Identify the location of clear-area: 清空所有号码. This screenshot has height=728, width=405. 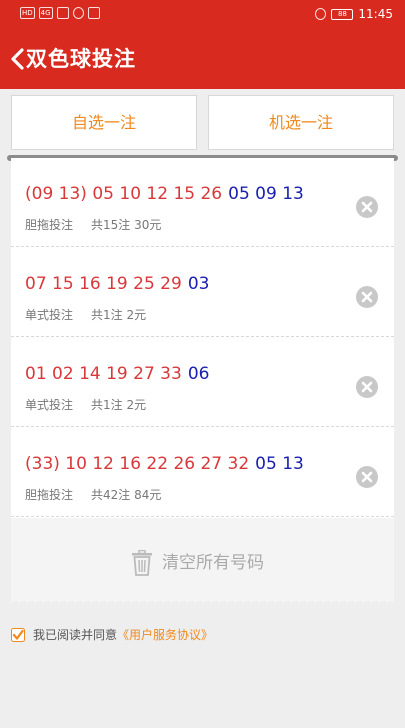
(202, 559).